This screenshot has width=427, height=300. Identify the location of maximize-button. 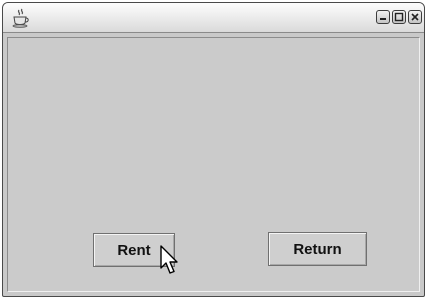
(399, 17).